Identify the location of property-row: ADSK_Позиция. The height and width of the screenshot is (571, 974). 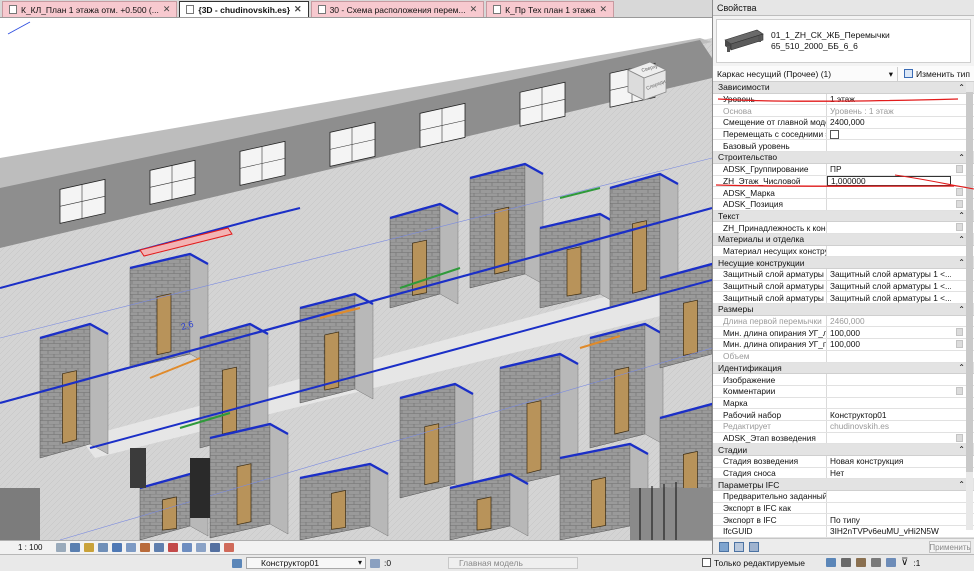
(843, 204).